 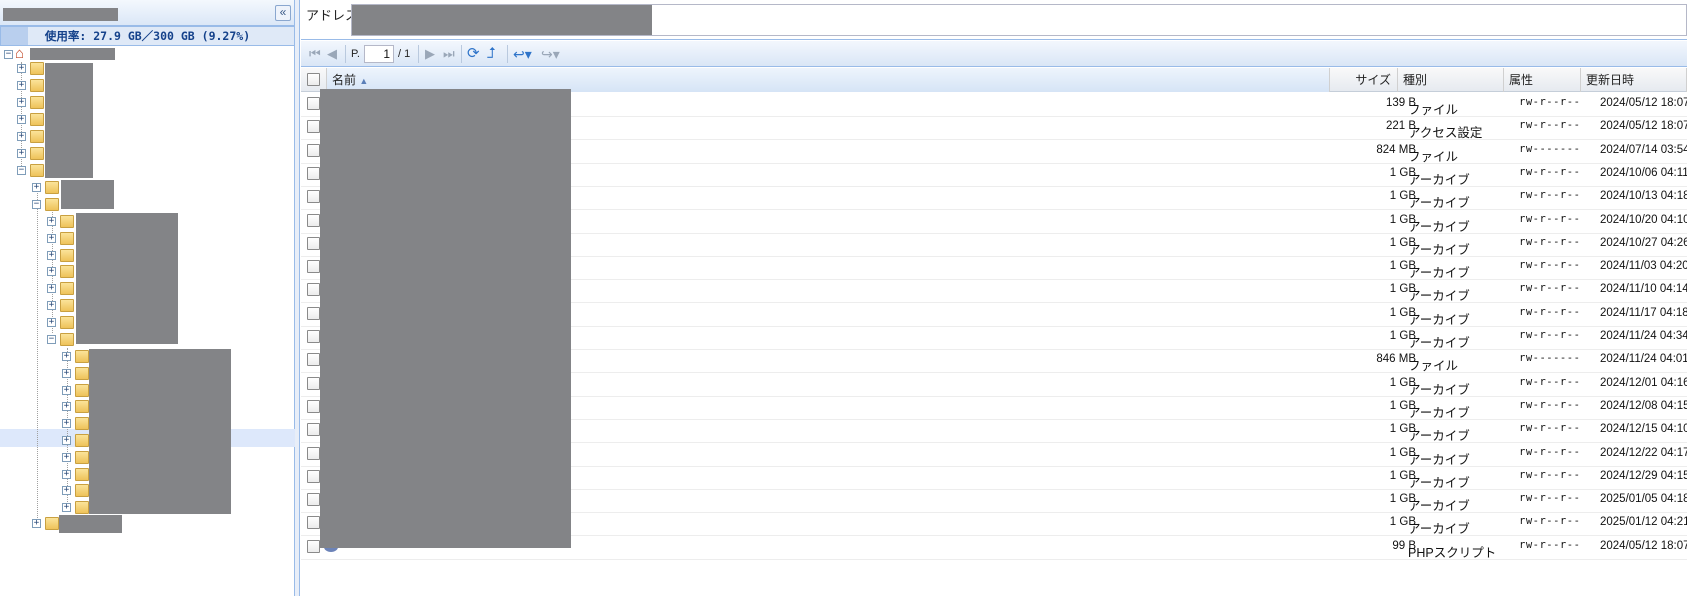 I want to click on file-size: 139 B, so click(x=1400, y=103).